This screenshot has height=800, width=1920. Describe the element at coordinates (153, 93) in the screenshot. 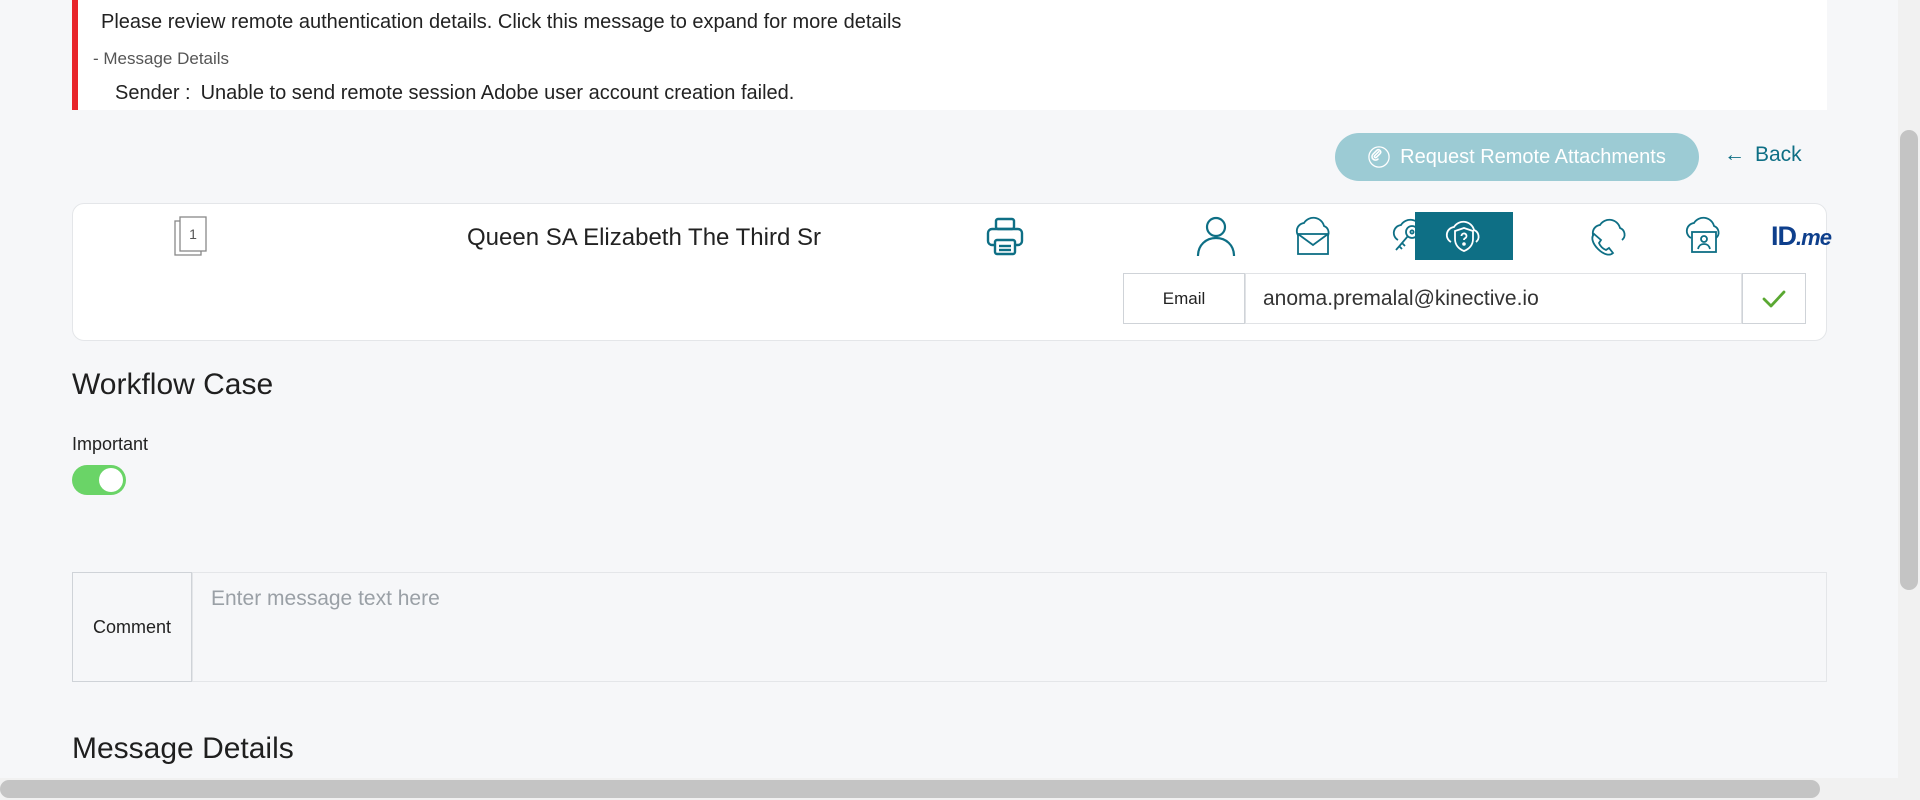

I see `sender-label: Sender :` at that location.